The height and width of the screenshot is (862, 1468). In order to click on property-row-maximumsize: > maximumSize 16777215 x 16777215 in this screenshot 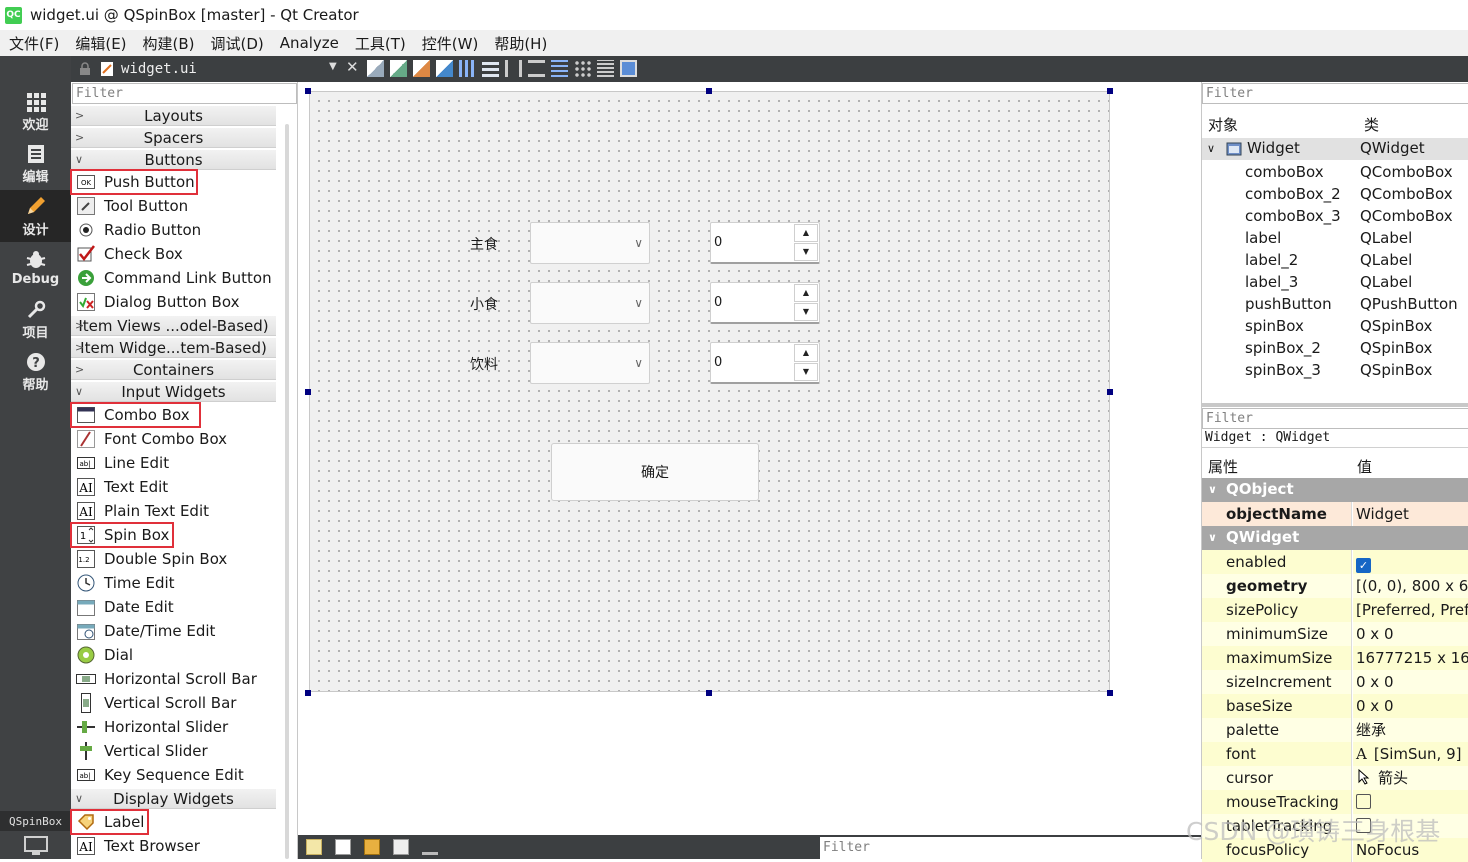, I will do `click(1335, 658)`.